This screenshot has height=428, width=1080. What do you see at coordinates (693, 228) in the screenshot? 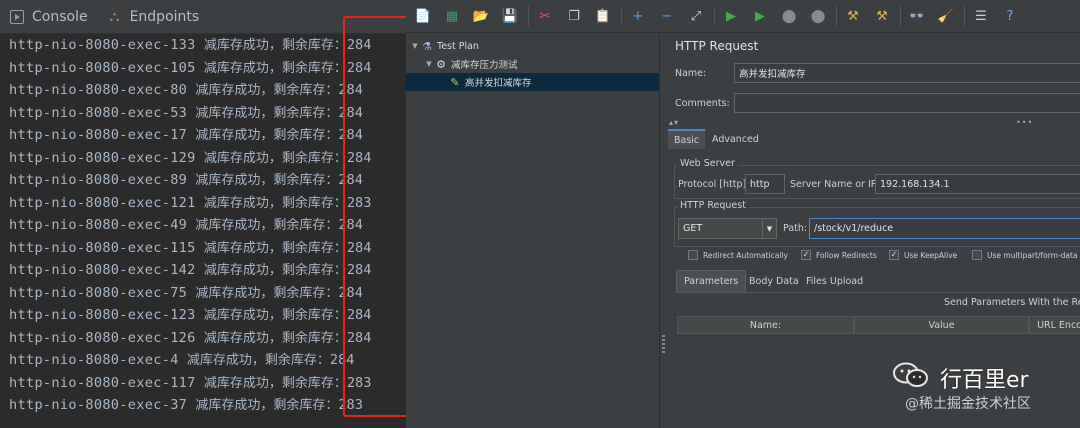
I see `method-value: GET` at bounding box center [693, 228].